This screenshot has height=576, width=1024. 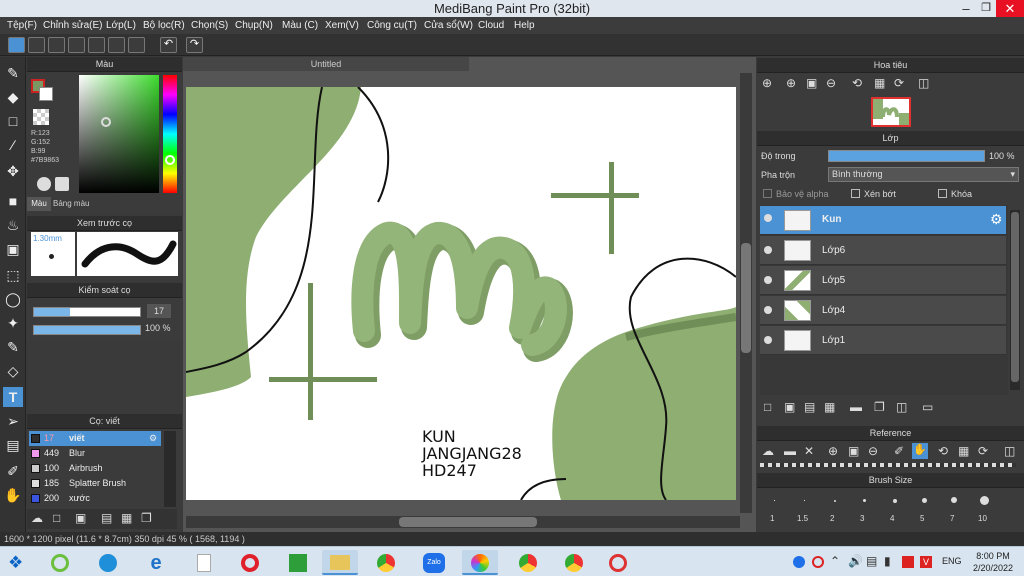 I want to click on chrome-profile-icon, so click(x=528, y=562).